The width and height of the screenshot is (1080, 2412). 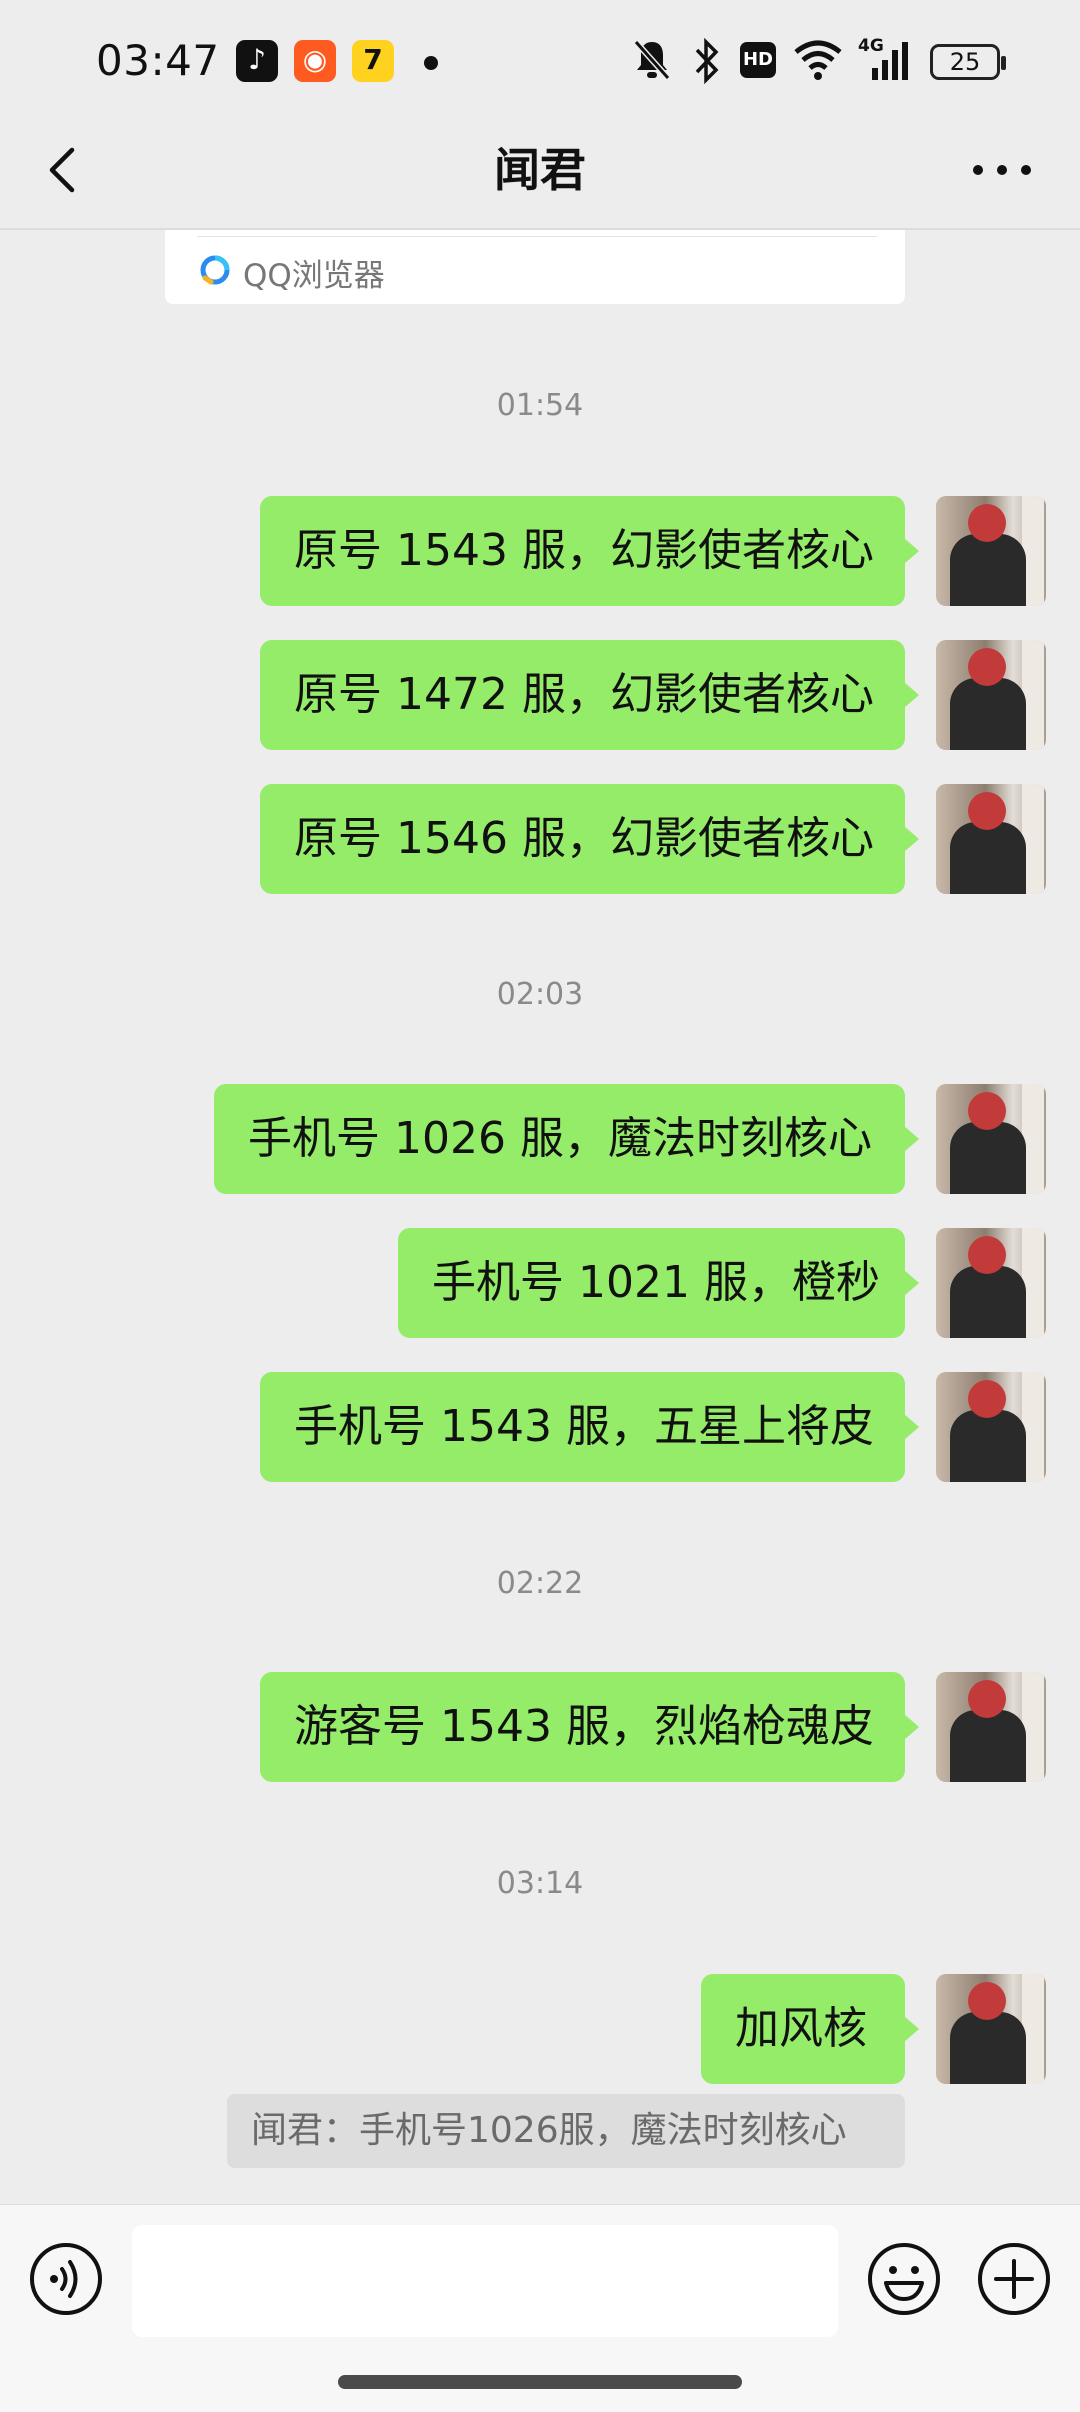 I want to click on plus-icon, so click(x=1014, y=2279).